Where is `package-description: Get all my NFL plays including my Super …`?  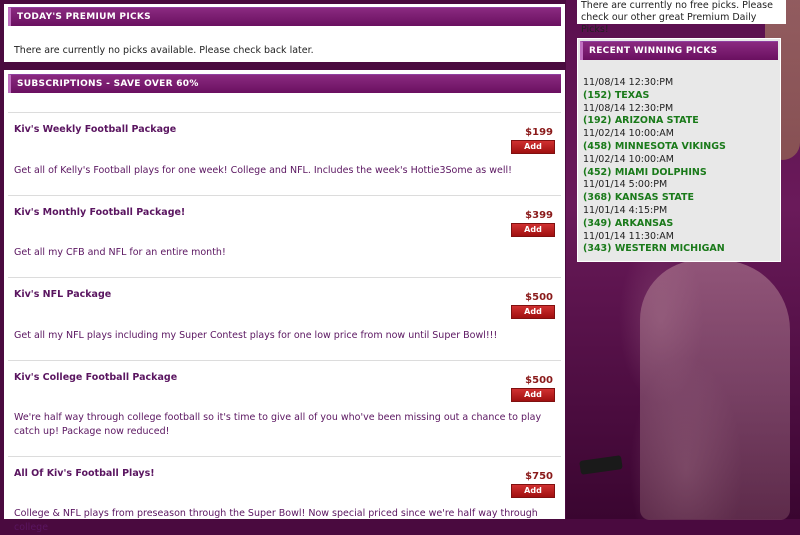 package-description: Get all my NFL plays including my Super … is located at coordinates (256, 335).